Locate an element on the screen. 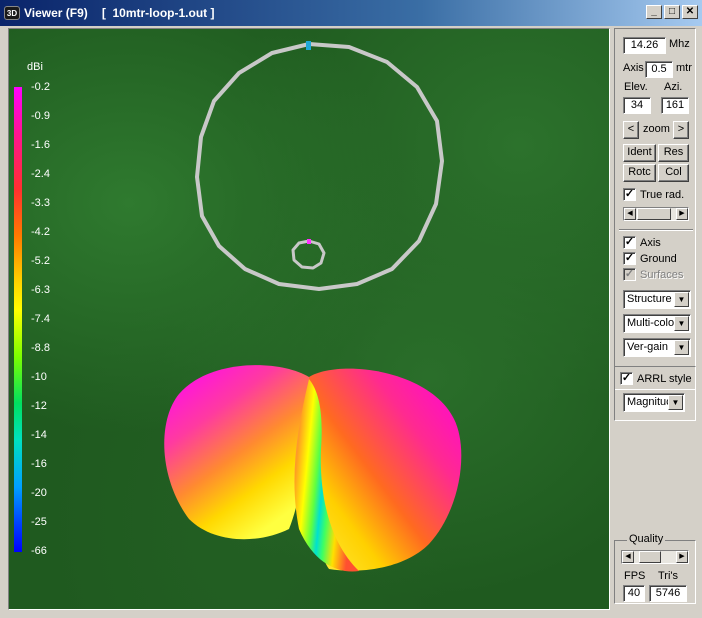  maximize-button: □ is located at coordinates (672, 12).